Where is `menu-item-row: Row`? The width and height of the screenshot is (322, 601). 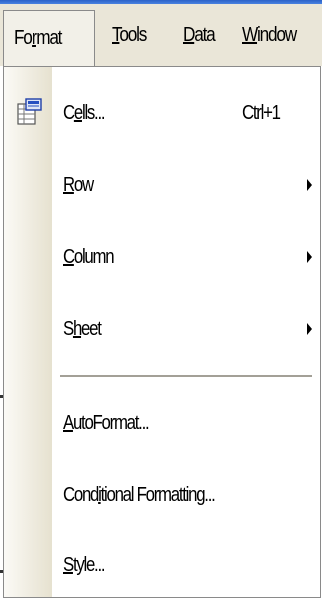
menu-item-row: Row is located at coordinates (162, 185).